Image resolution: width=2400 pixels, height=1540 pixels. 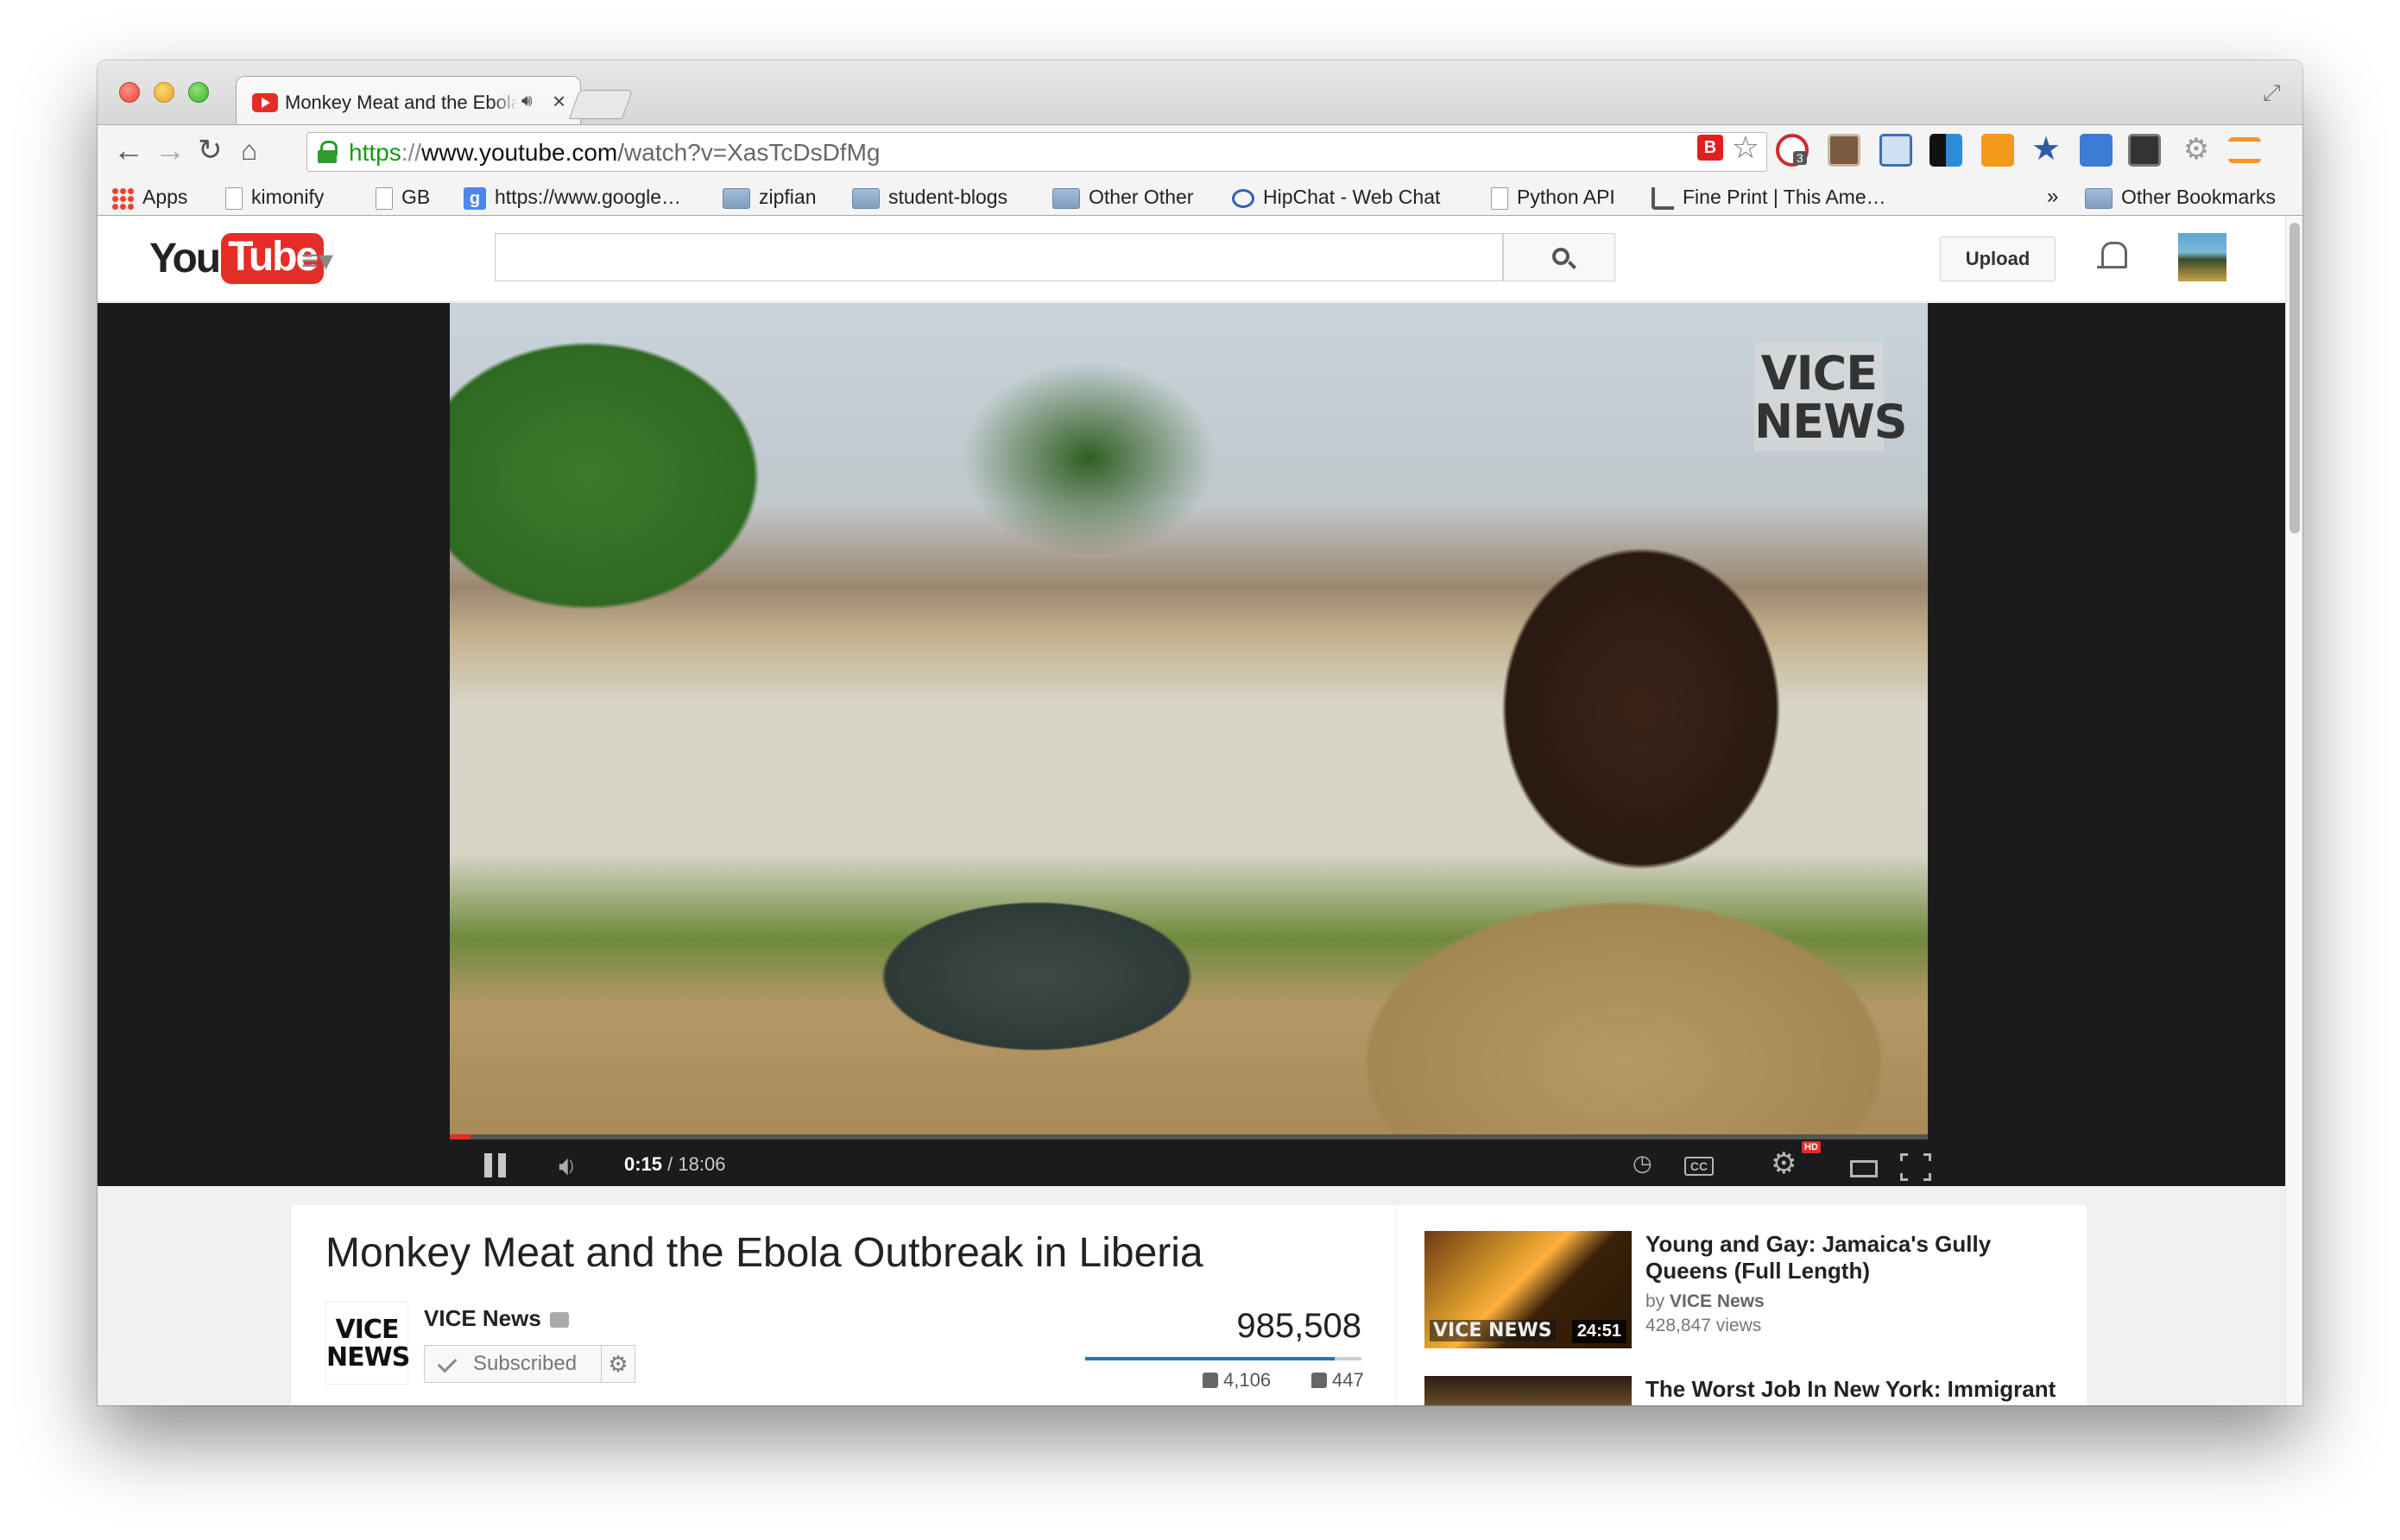 I want to click on subscribe-label: Subscribed, so click(x=526, y=1363).